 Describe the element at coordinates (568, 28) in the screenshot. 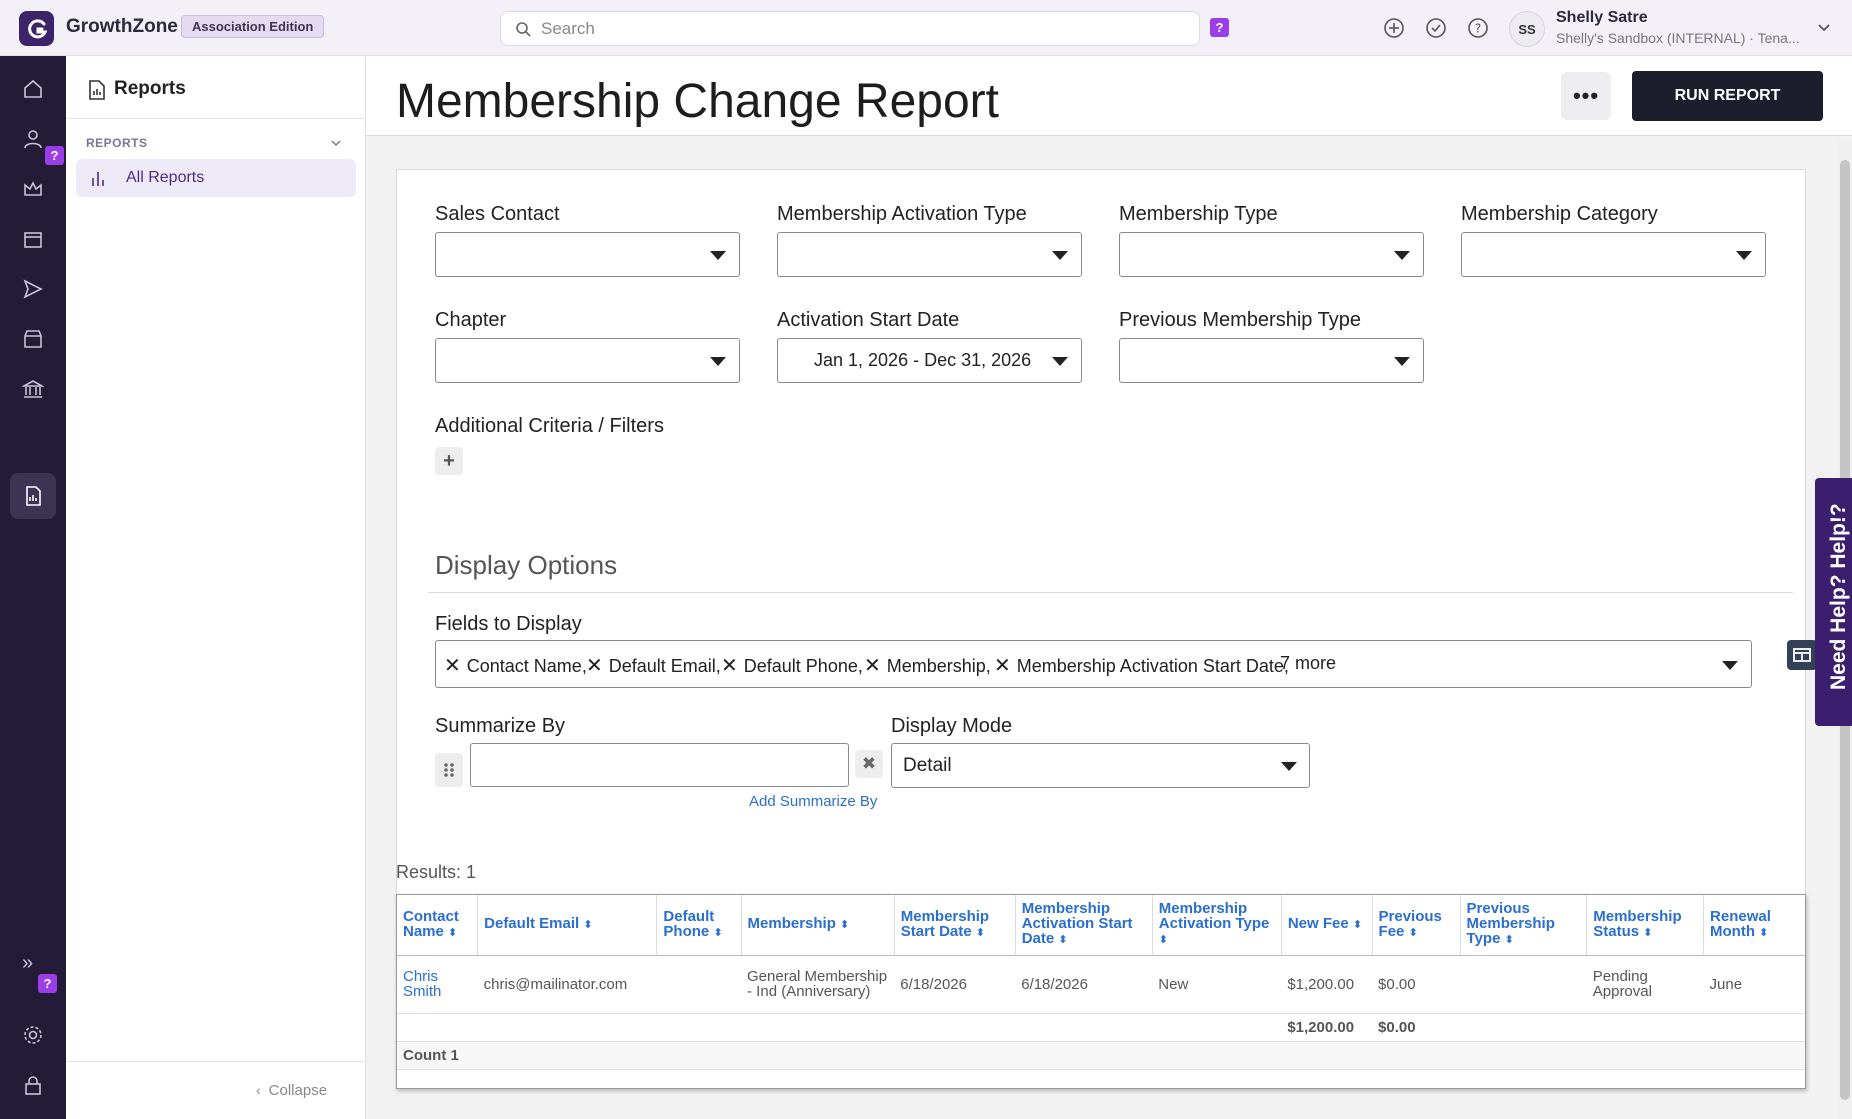

I see `search-placeholder: Search` at that location.